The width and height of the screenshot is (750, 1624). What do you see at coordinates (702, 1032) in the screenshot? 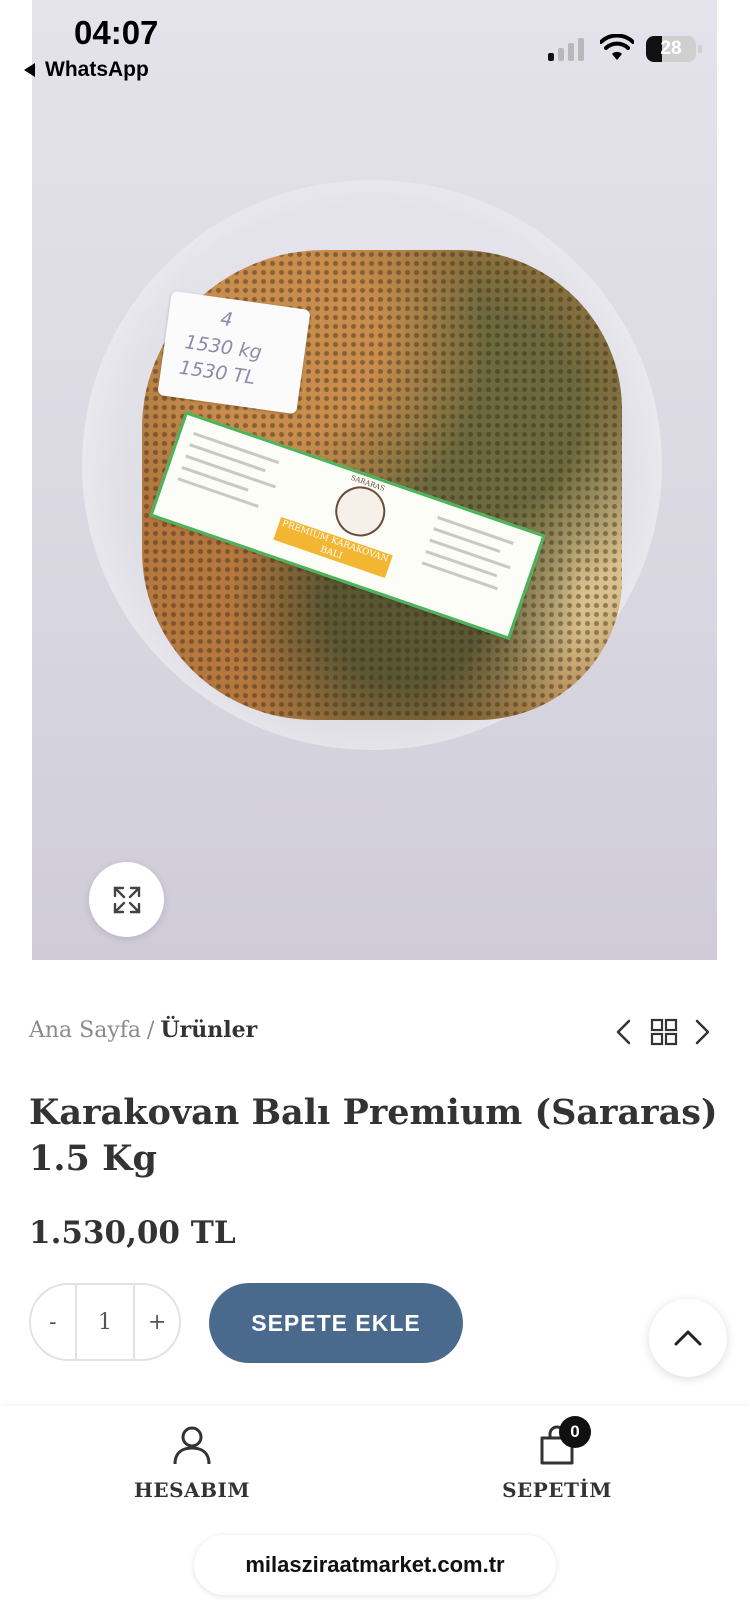
I see `next-product-chevron-right-icon` at bounding box center [702, 1032].